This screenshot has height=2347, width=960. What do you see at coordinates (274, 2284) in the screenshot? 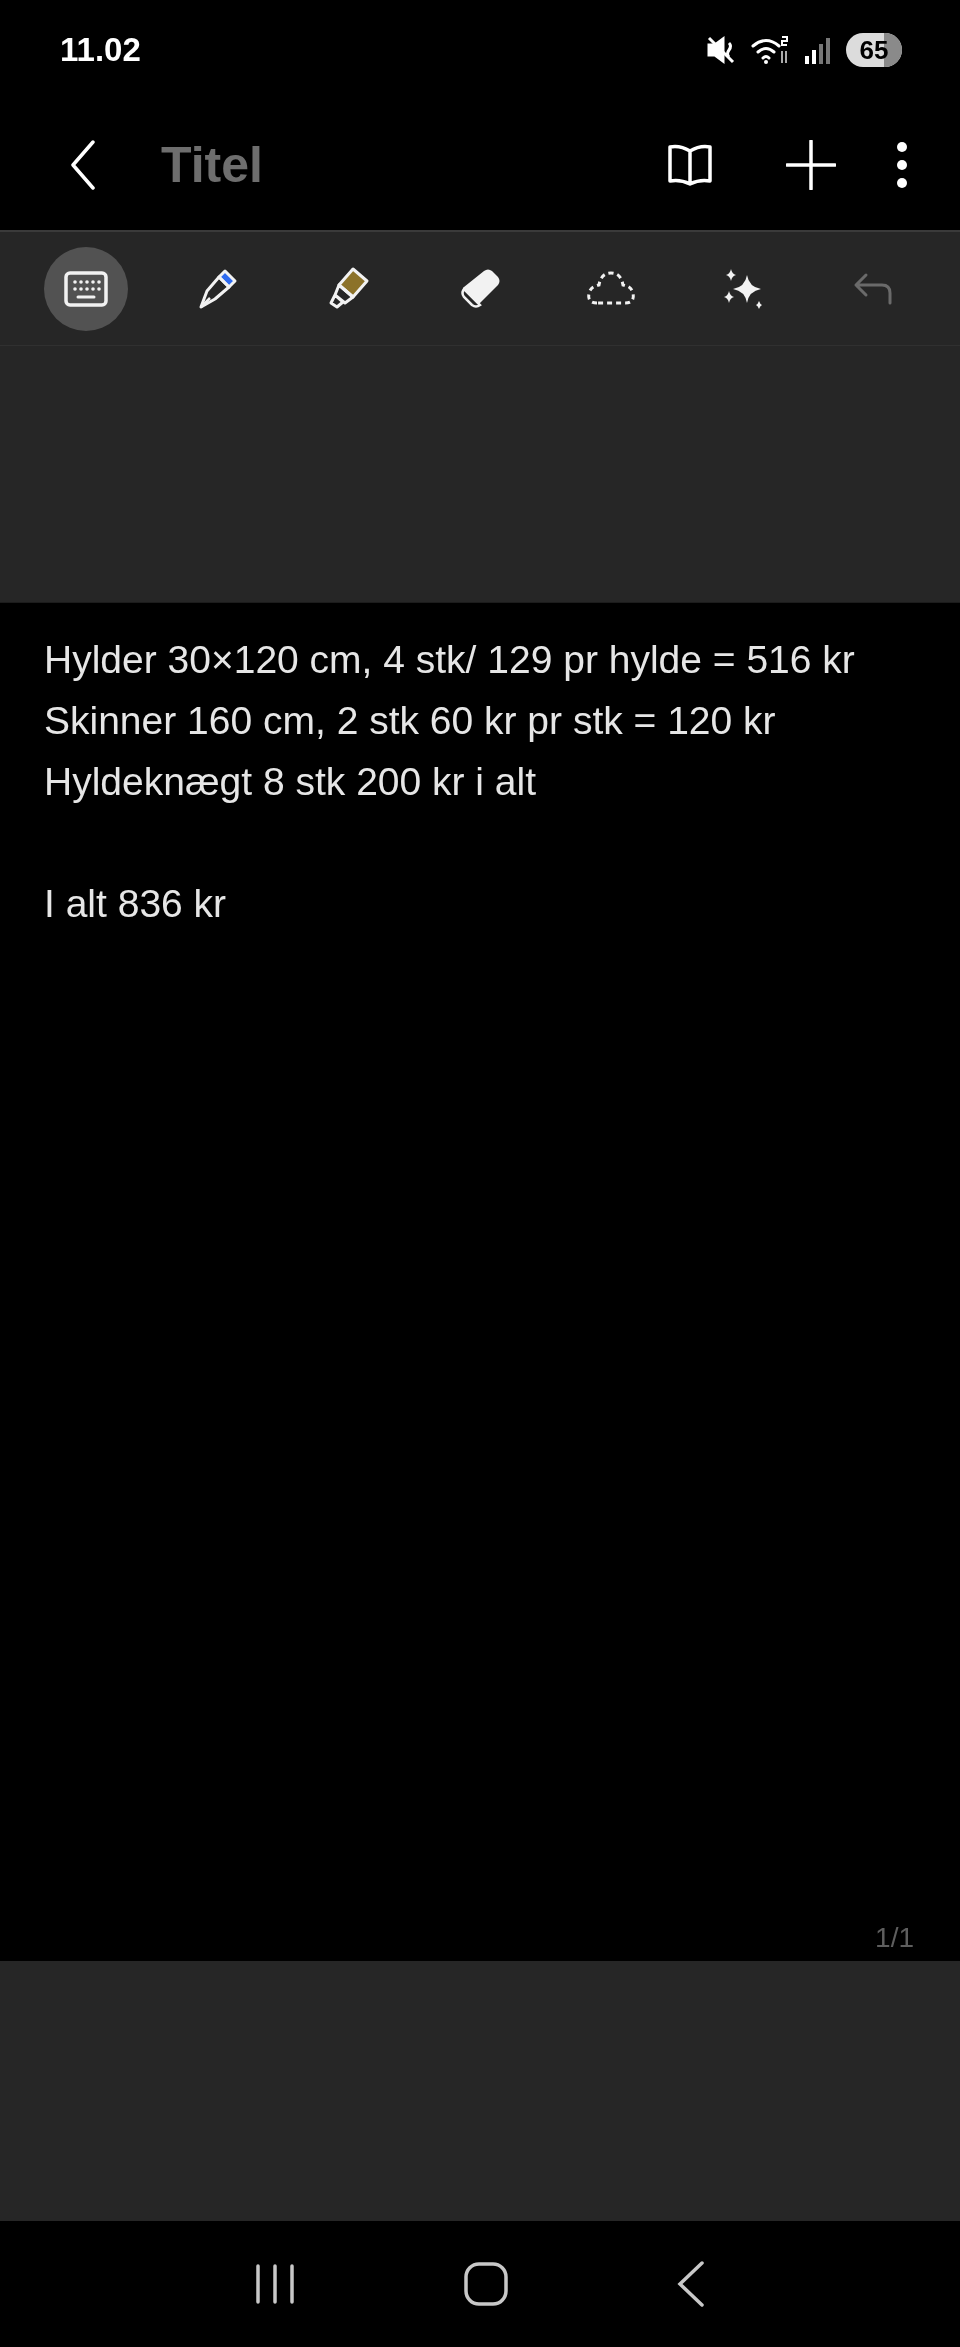
I see `recent-apps-icon` at bounding box center [274, 2284].